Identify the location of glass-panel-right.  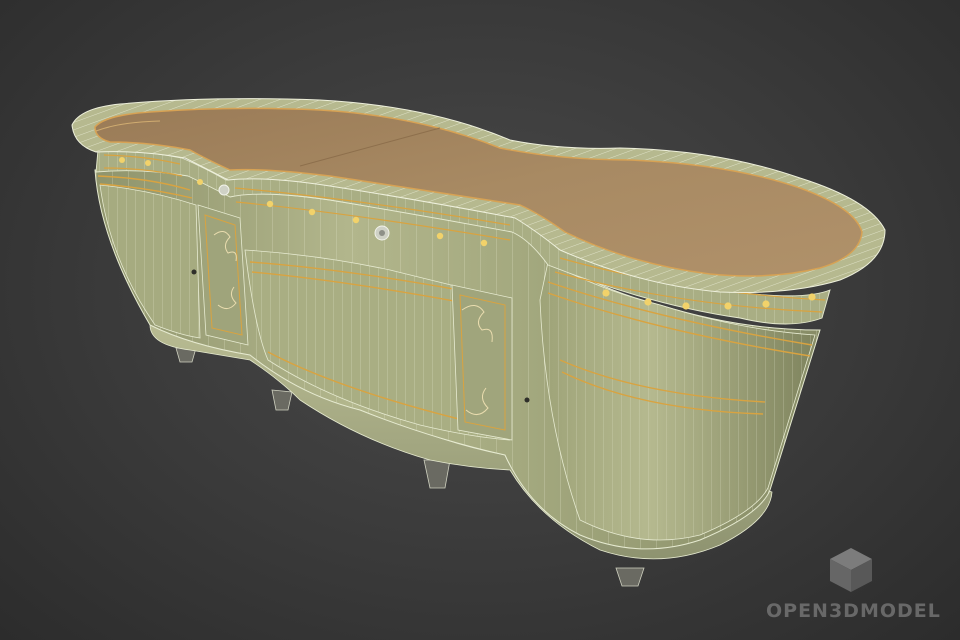
(482, 362).